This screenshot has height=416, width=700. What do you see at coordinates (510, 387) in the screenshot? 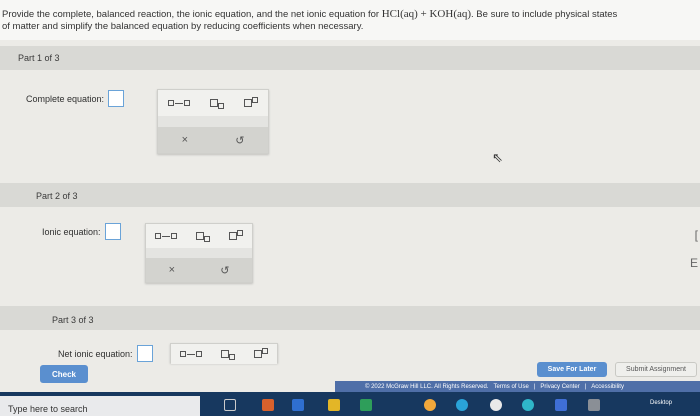
I see `footer-terms-link: Terms of Use` at bounding box center [510, 387].